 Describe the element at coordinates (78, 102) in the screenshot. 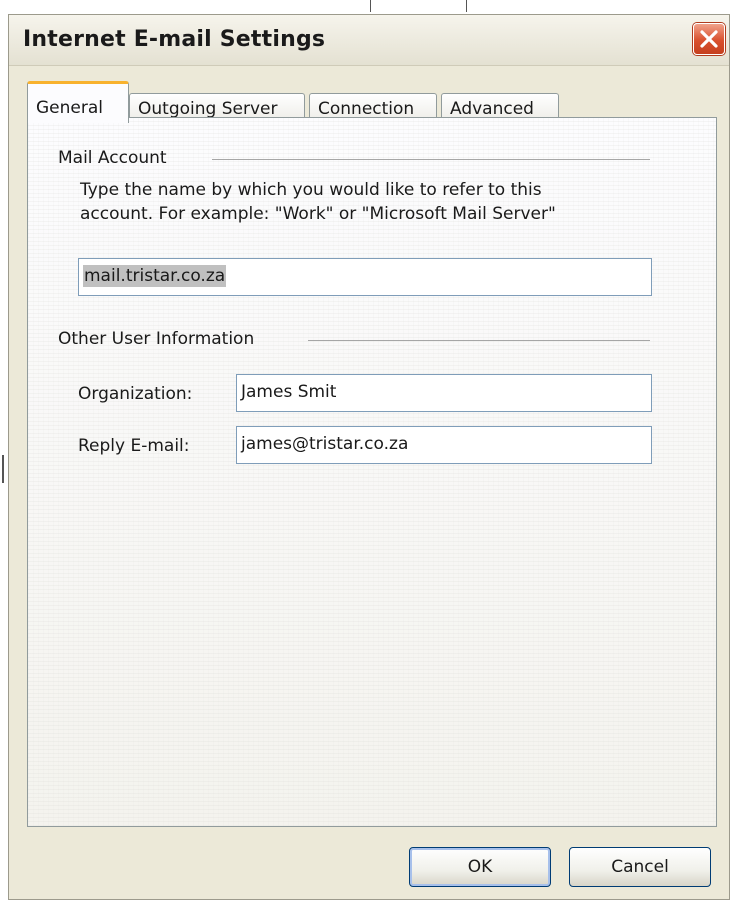

I see `tab-general: General` at that location.